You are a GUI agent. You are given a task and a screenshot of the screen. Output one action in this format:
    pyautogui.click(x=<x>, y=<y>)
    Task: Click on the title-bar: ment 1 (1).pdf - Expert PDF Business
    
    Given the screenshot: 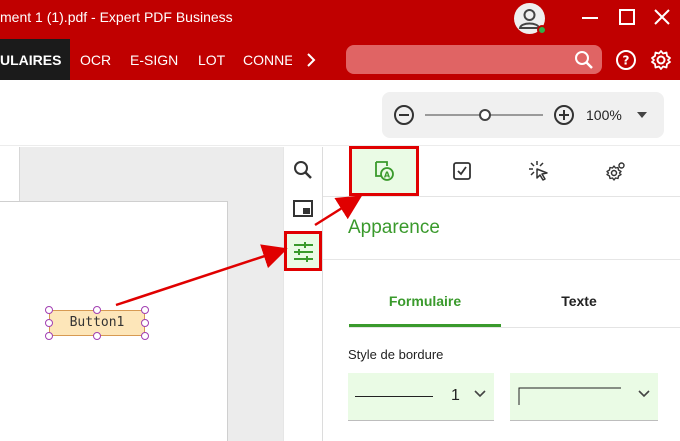 What is the action you would take?
    pyautogui.click(x=340, y=19)
    